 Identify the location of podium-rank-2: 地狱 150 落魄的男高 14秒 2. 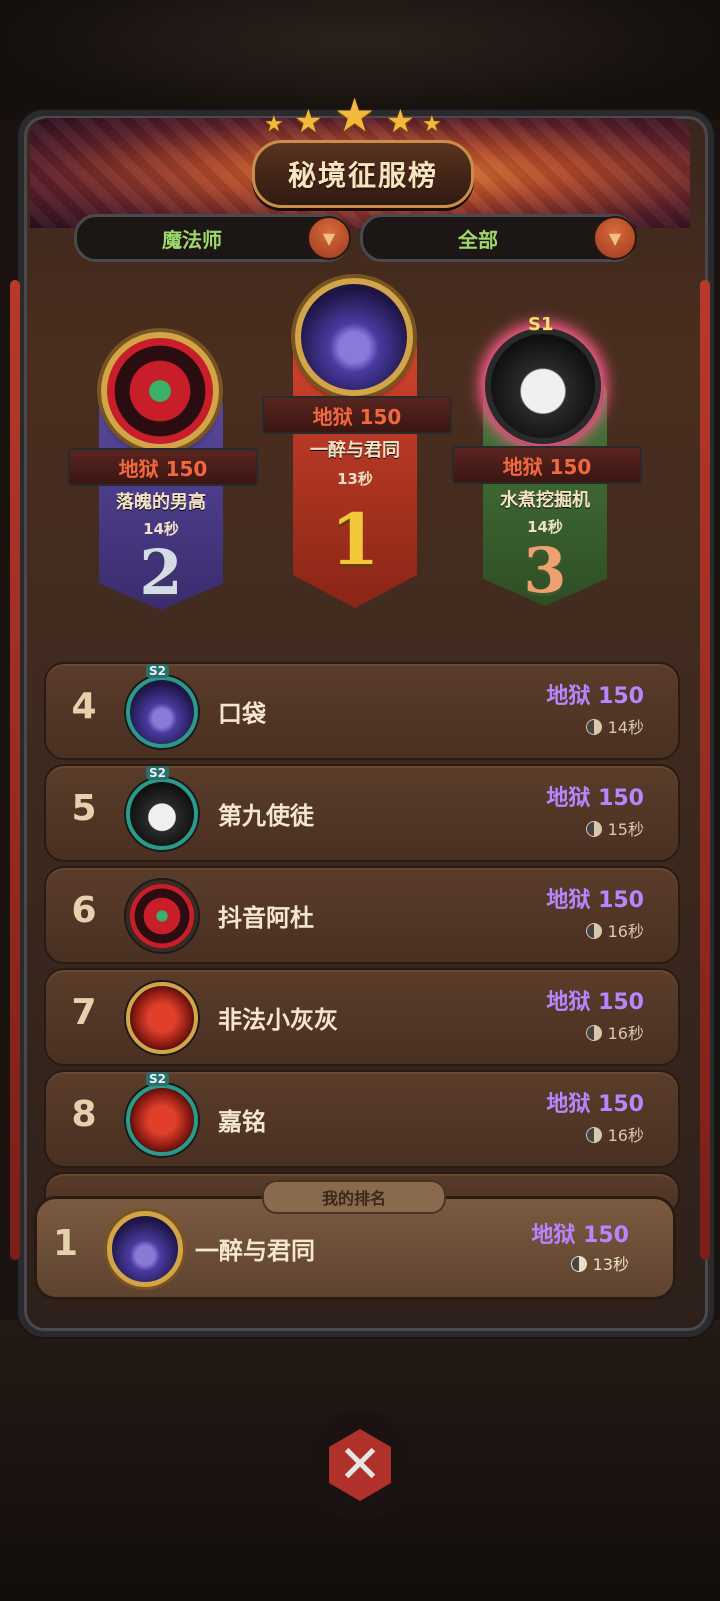
(163, 475).